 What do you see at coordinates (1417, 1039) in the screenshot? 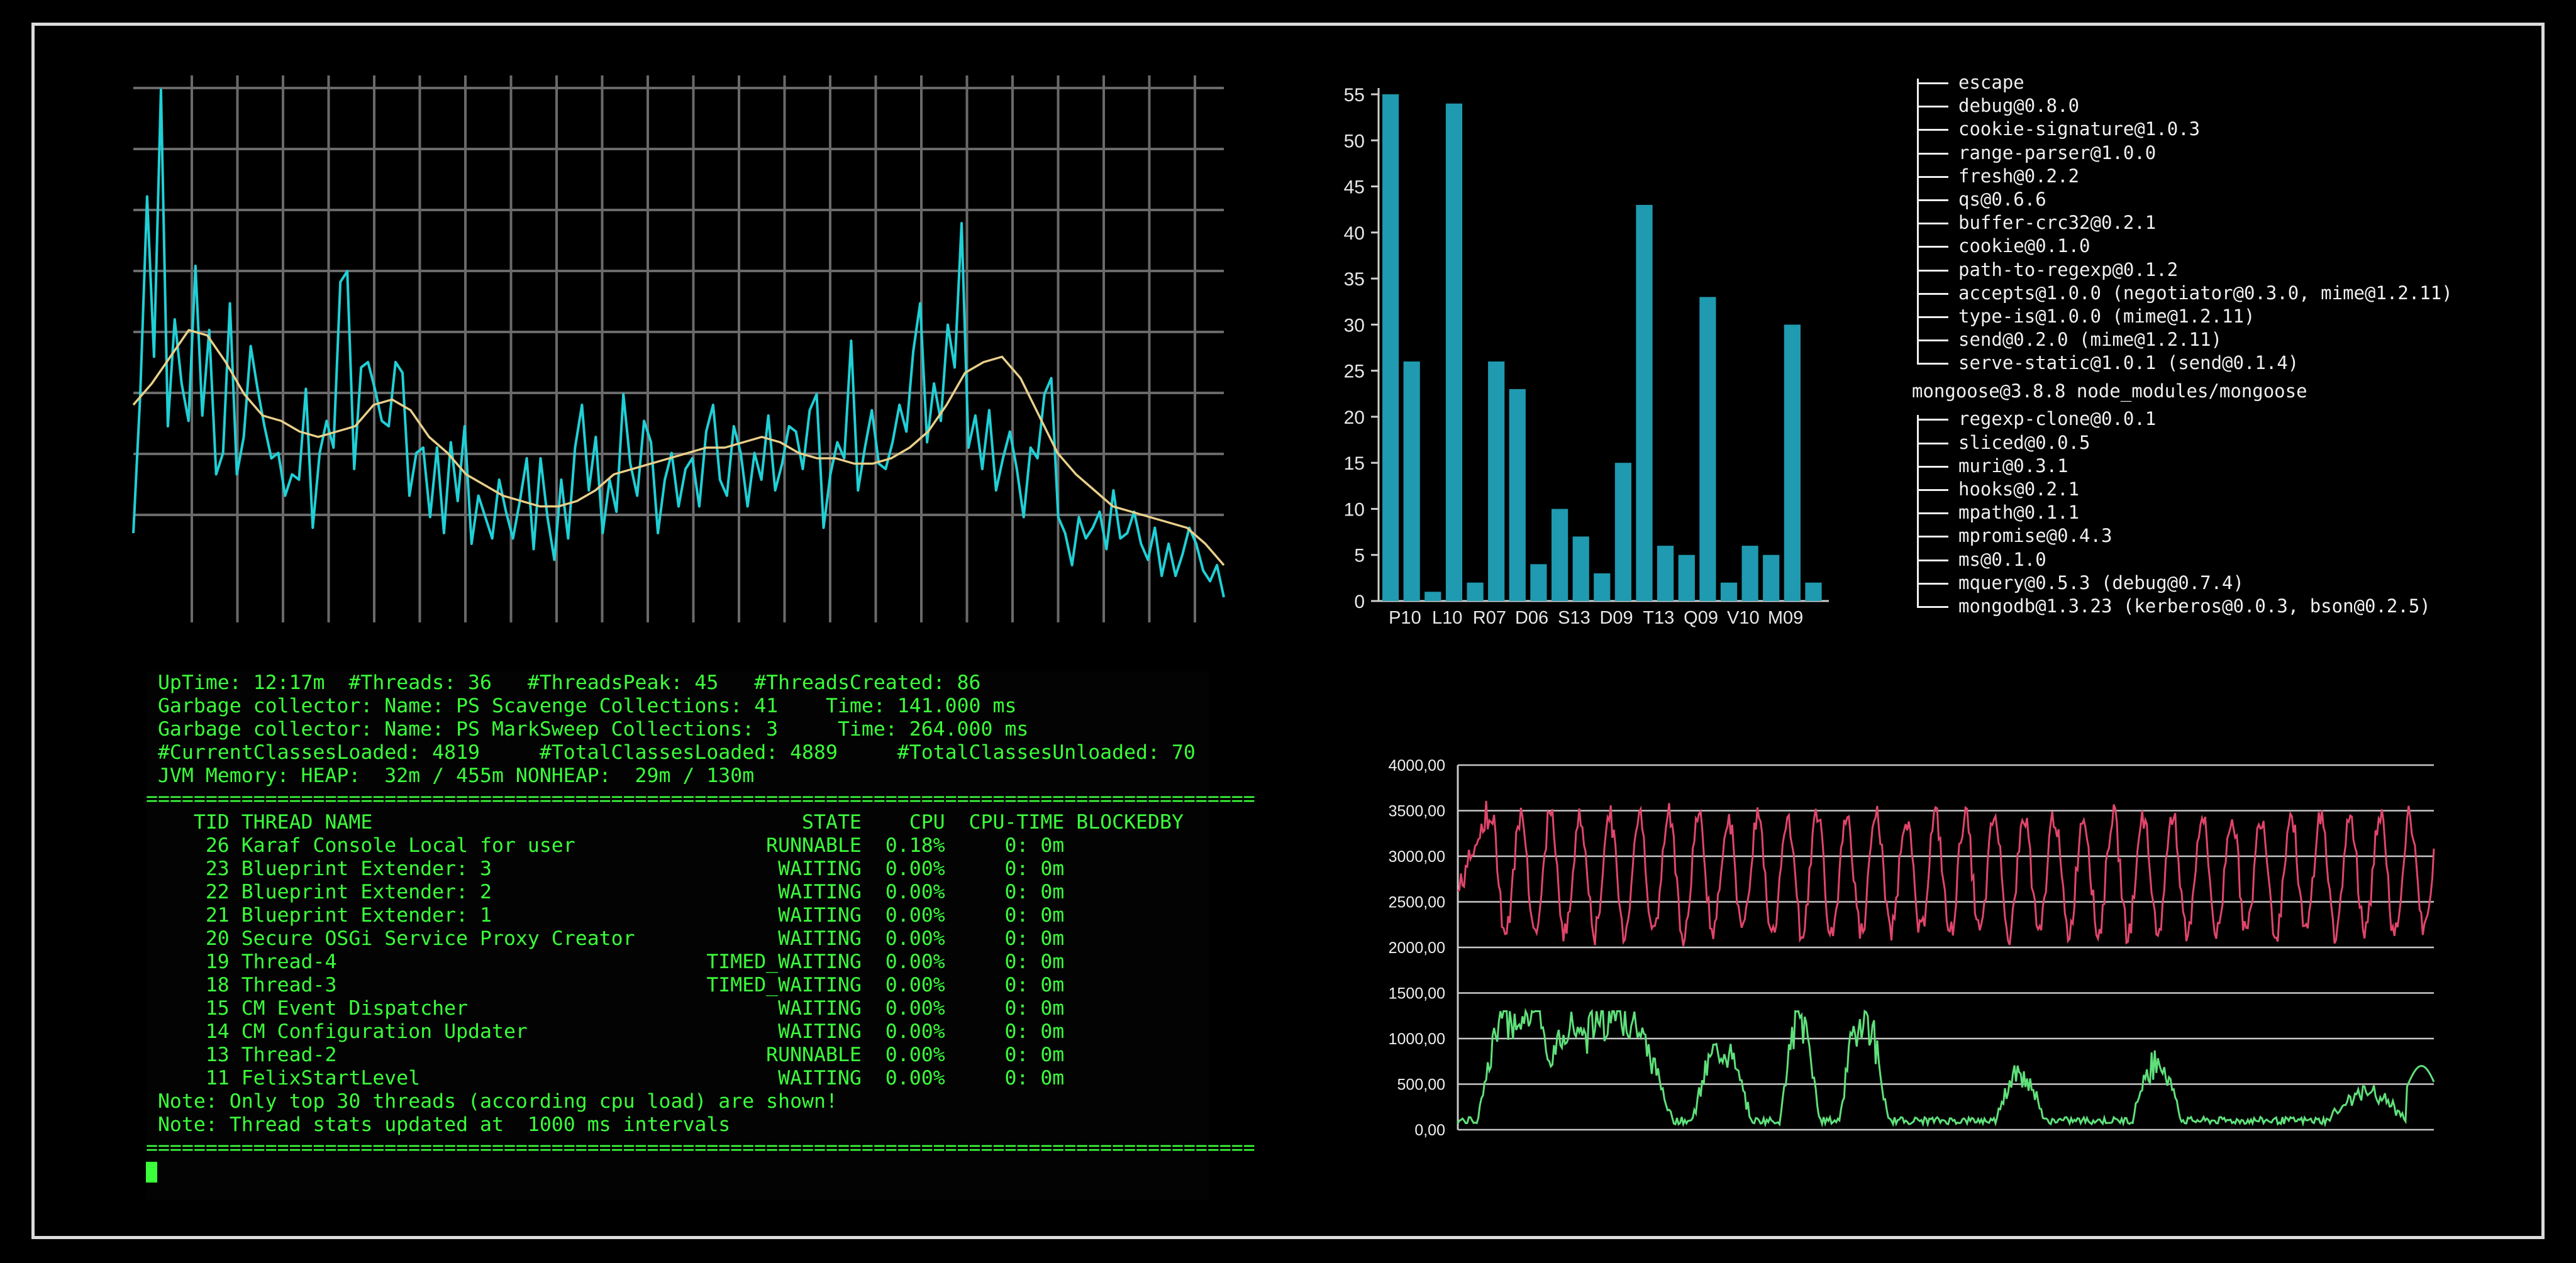
I see `y-tick-label: 1000,00` at bounding box center [1417, 1039].